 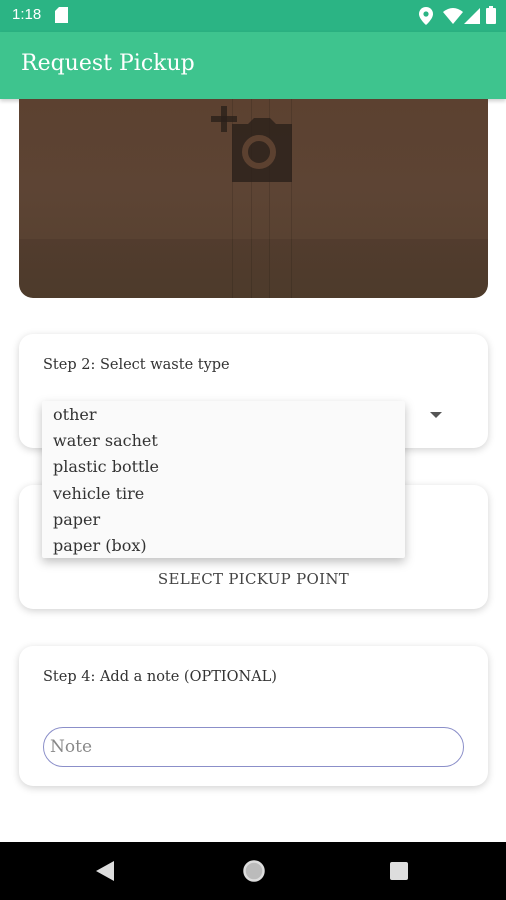 I want to click on dropdown-option: plastic bottle, so click(x=106, y=466).